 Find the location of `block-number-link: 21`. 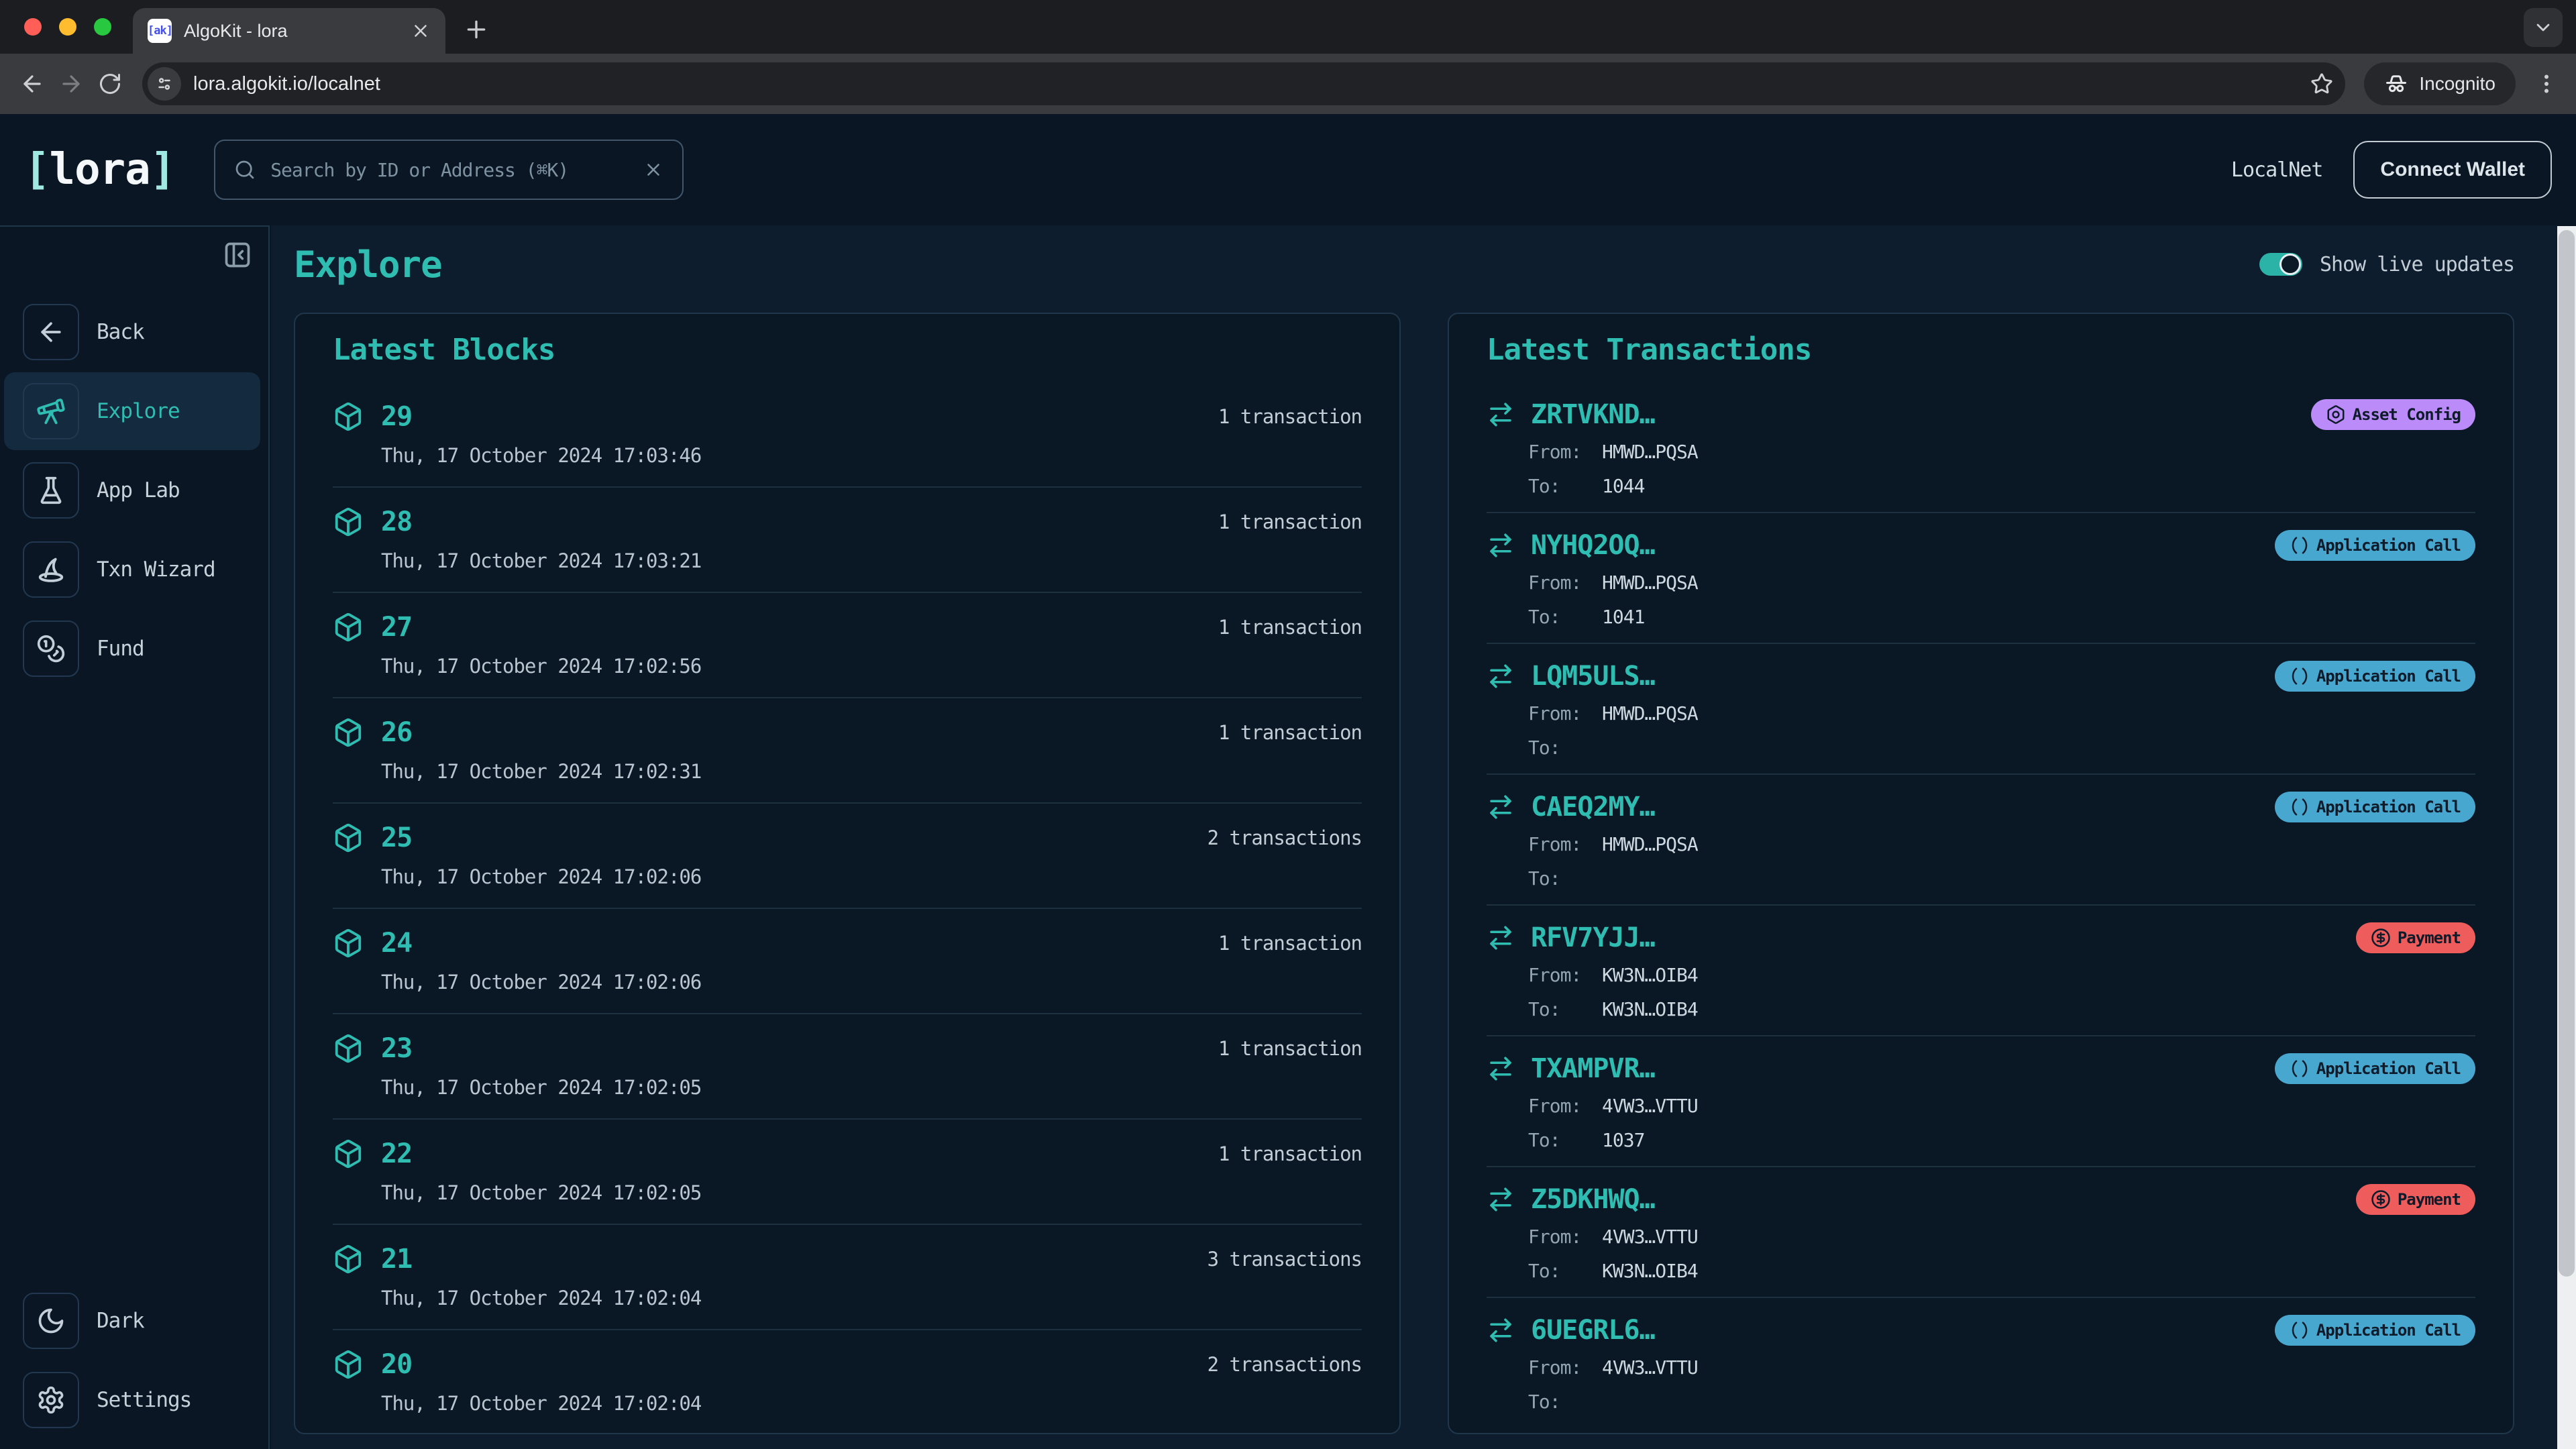

block-number-link: 21 is located at coordinates (397, 1259).